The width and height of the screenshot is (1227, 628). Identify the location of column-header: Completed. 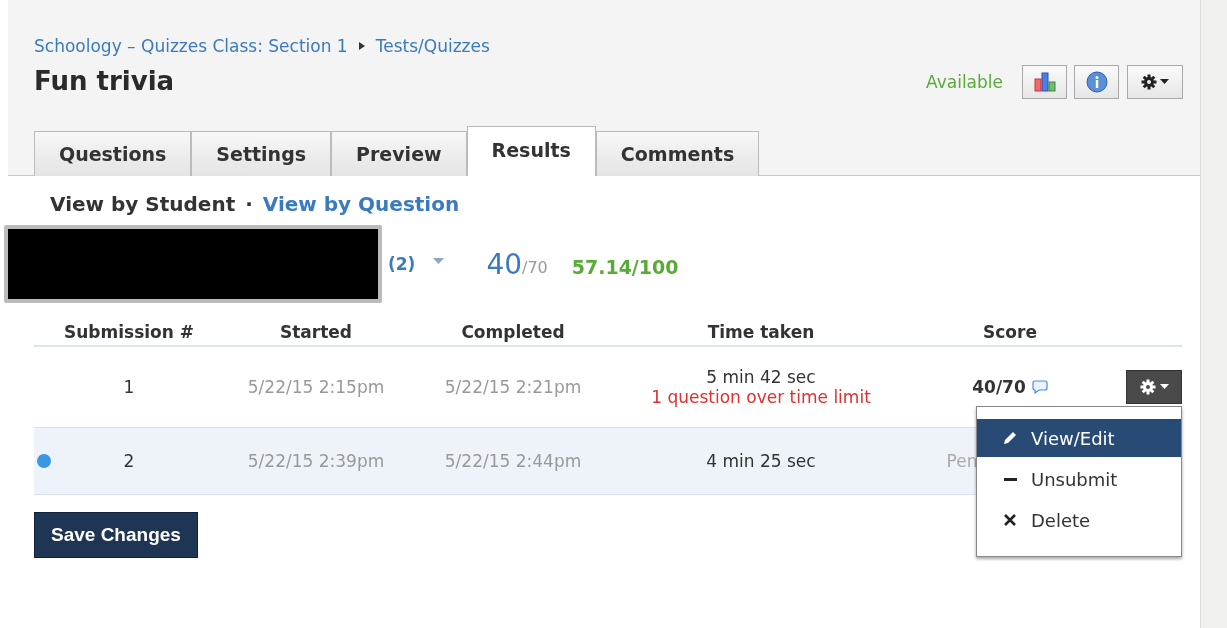
(513, 332).